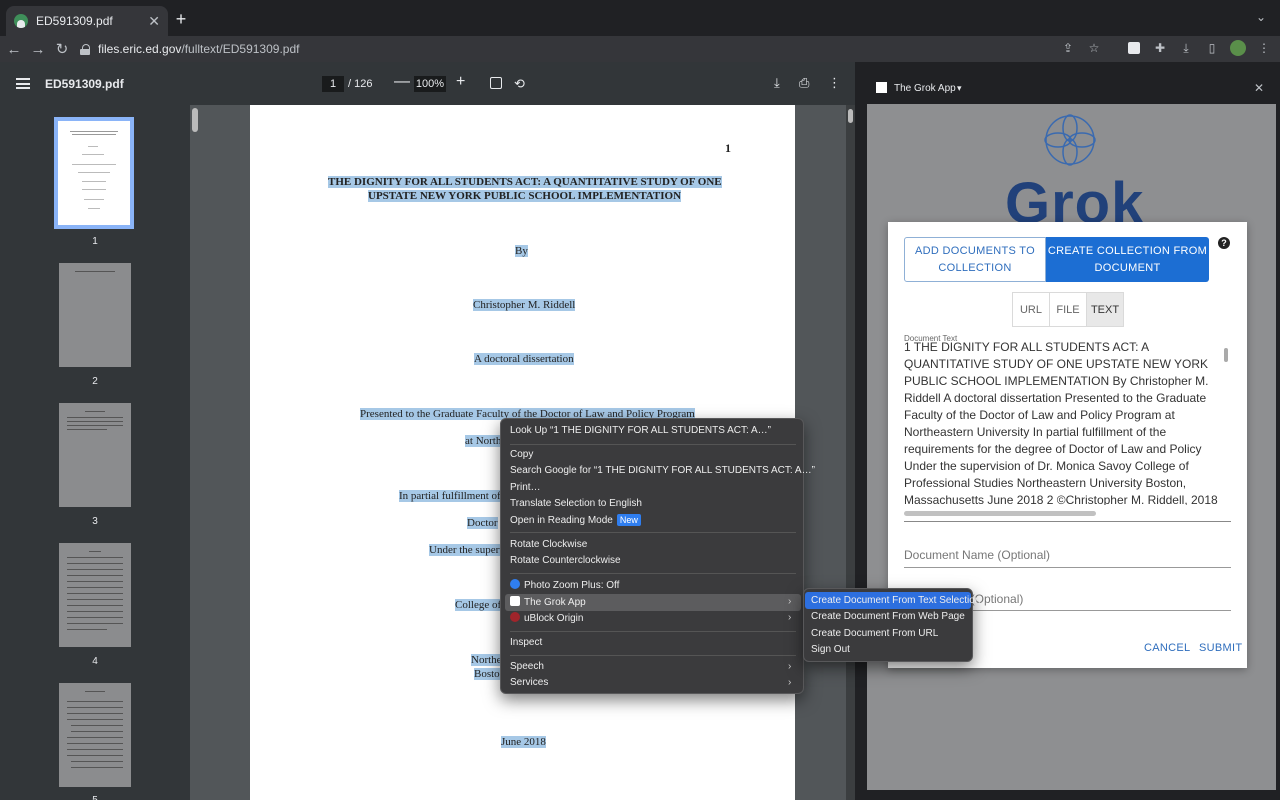 The width and height of the screenshot is (1280, 800). Describe the element at coordinates (1160, 48) in the screenshot. I see `extensions-puzzle-icon: ✚` at that location.